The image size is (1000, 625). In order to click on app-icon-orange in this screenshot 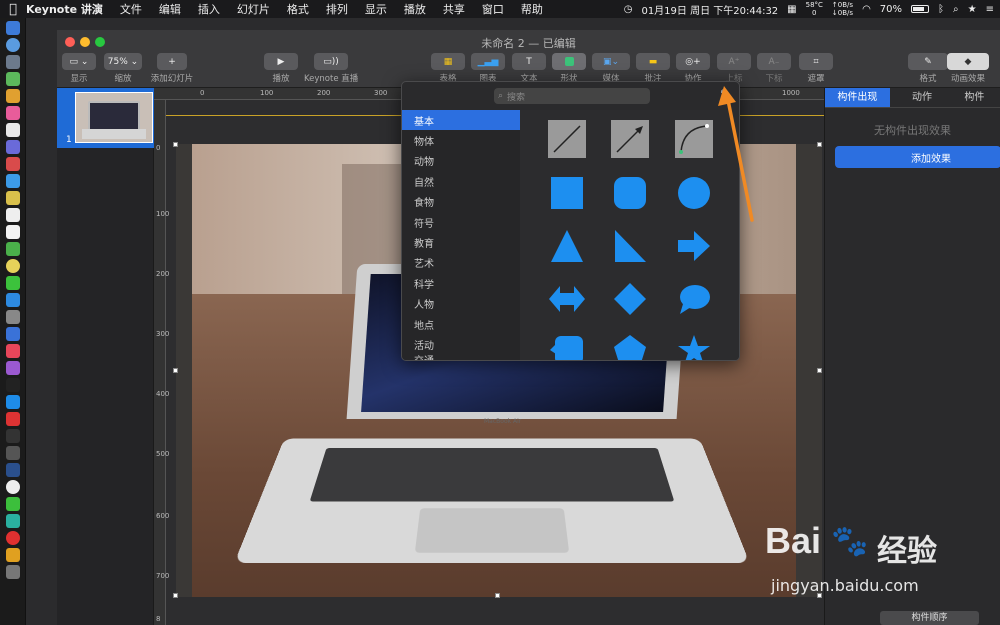, I will do `click(13, 96)`.